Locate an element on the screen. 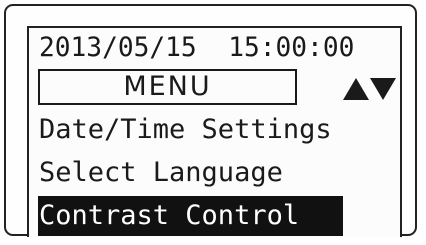 The width and height of the screenshot is (426, 245). scroll-indicator is located at coordinates (371, 90).